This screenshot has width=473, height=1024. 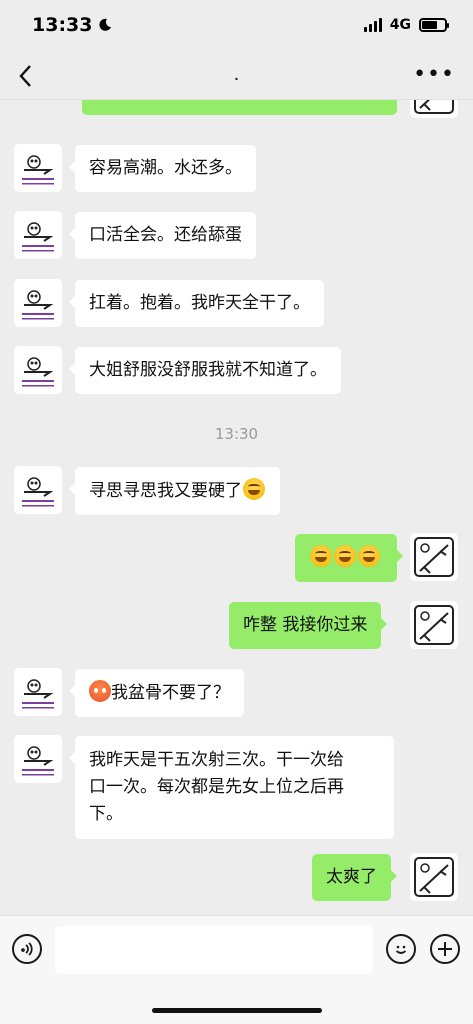 I want to click on status-time: 13:33, so click(x=72, y=25).